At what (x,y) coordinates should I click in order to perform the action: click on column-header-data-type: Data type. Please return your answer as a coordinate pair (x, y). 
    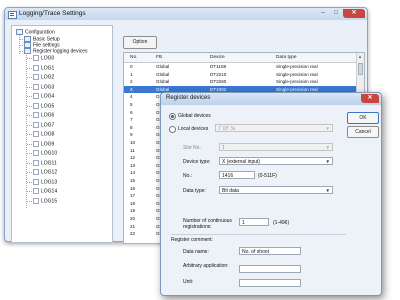
    Looking at the image, I should click on (286, 57).